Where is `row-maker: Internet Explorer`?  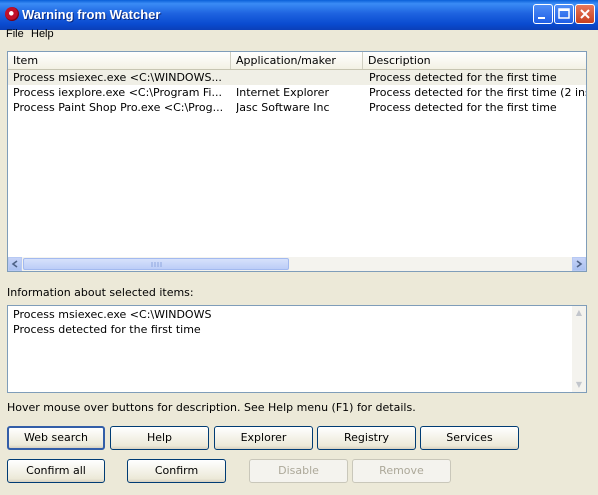
row-maker: Internet Explorer is located at coordinates (282, 92).